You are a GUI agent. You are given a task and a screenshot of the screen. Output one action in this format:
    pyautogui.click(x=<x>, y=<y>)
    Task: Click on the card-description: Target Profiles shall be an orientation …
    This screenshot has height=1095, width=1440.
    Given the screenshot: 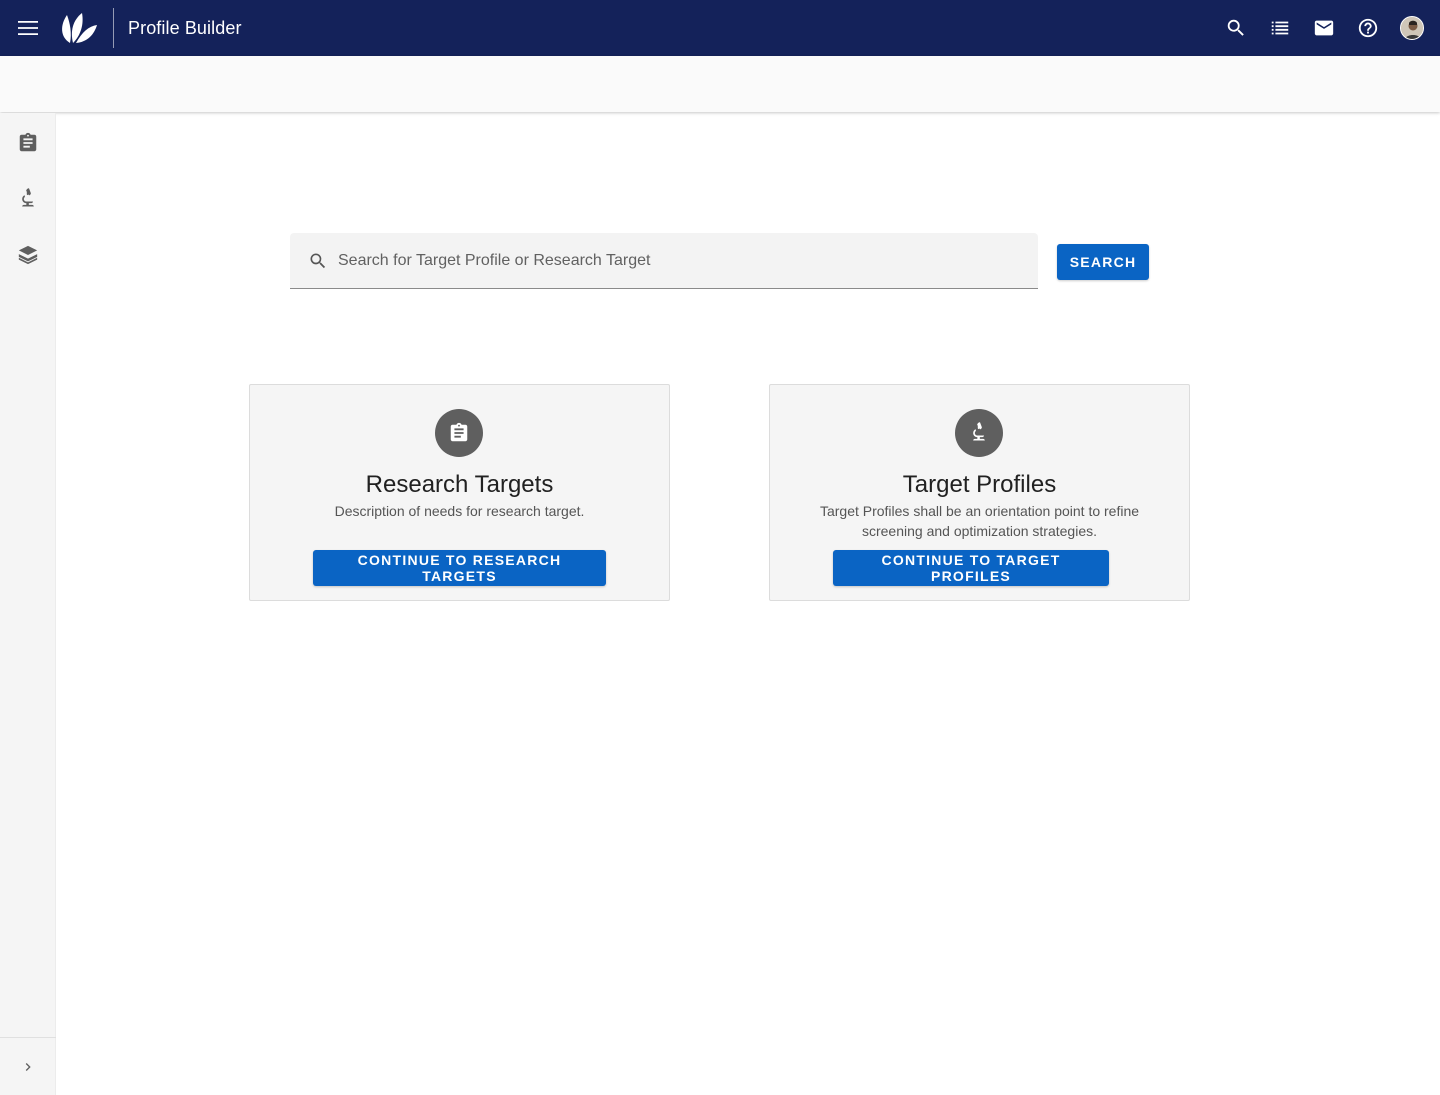 What is the action you would take?
    pyautogui.click(x=979, y=521)
    